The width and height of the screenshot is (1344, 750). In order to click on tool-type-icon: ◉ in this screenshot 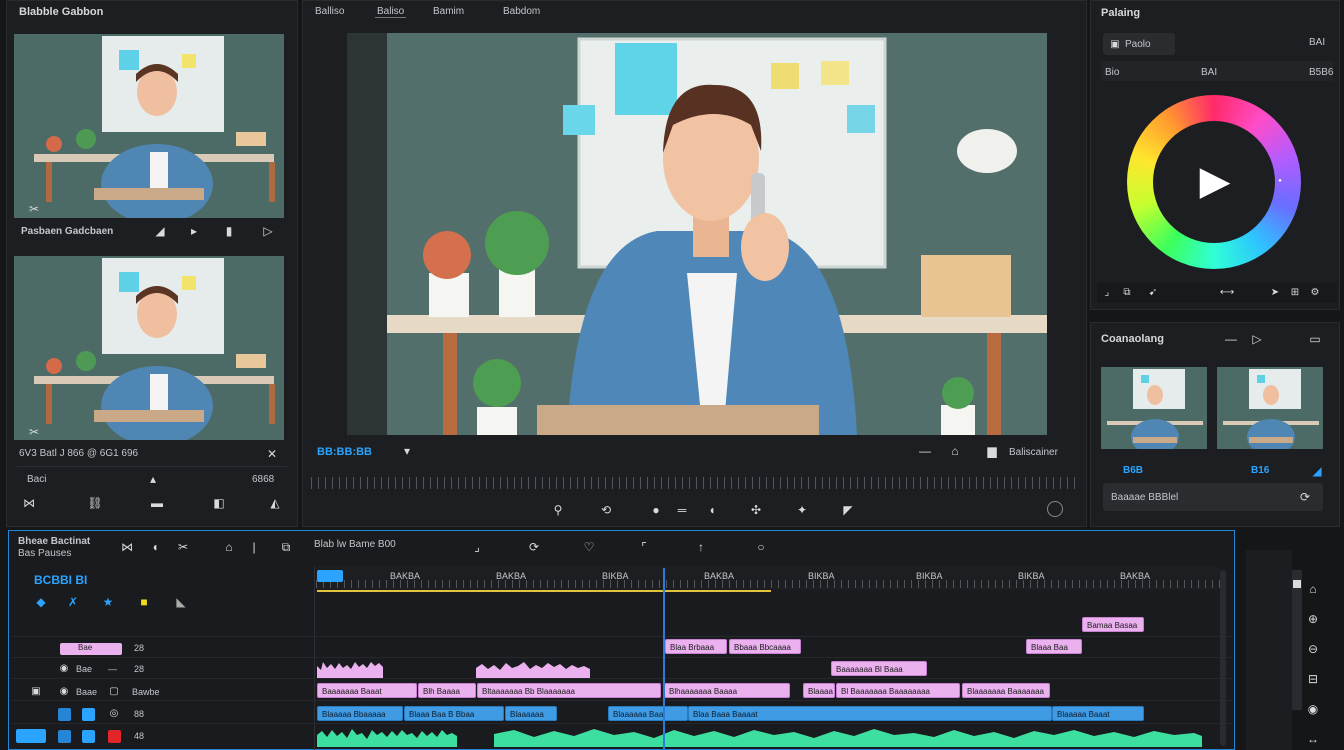, I will do `click(1313, 709)`.